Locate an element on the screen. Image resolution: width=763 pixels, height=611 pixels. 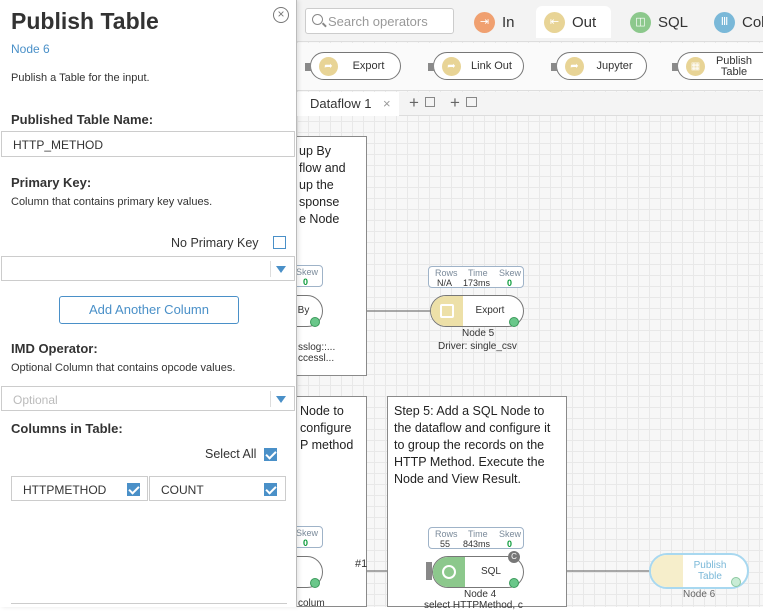
publish-table-node-label: Publish Table is located at coordinates (710, 571).